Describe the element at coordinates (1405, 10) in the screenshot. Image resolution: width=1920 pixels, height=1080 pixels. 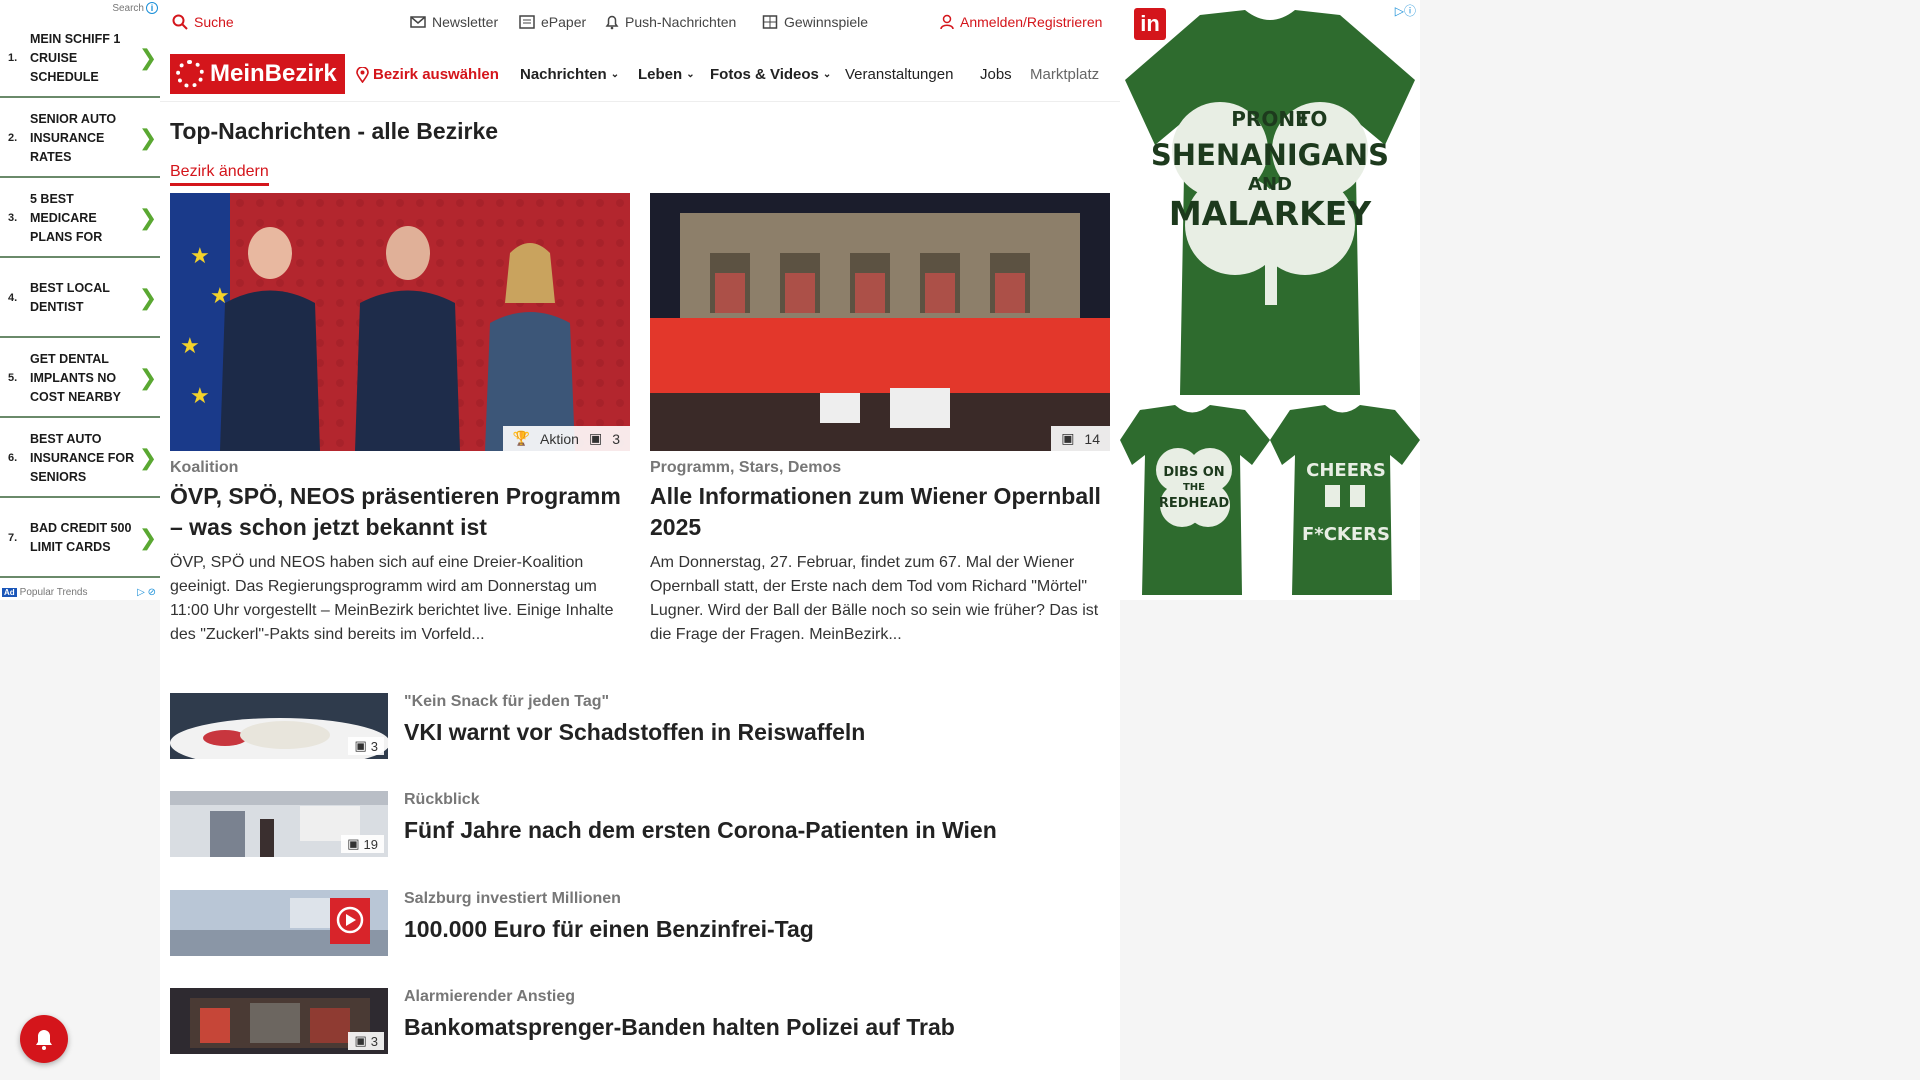
I see `adchoices-icon: ▷ⓘ` at that location.